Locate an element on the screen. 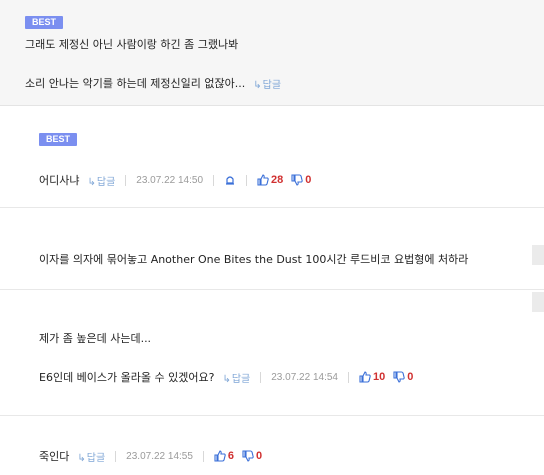 Image resolution: width=544 pixels, height=475 pixels. comment-date: 23.07.22 14:50 is located at coordinates (170, 180).